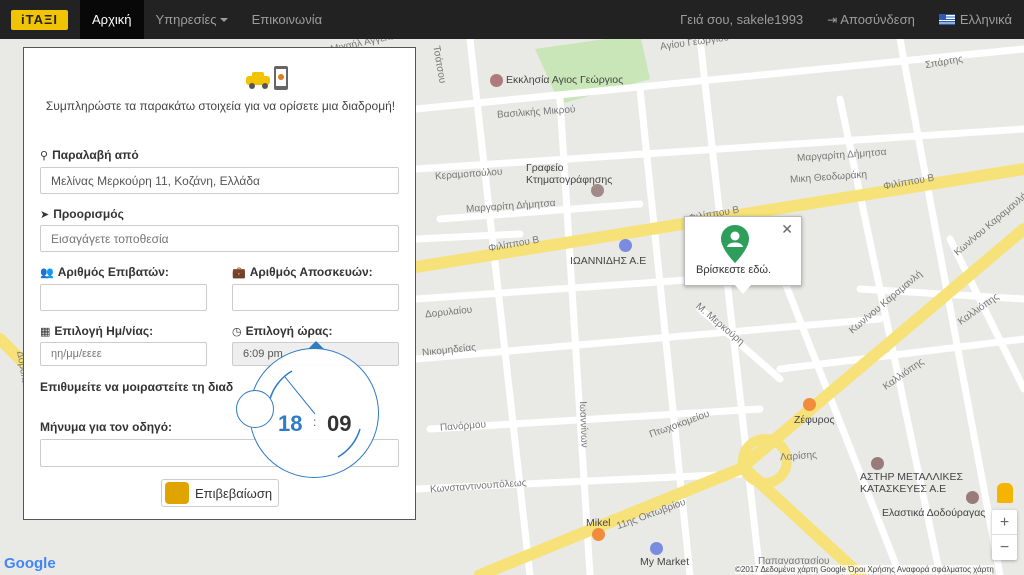  I want to click on passengers-label: 👥 Αριθμός Επιβατών:, so click(104, 272).